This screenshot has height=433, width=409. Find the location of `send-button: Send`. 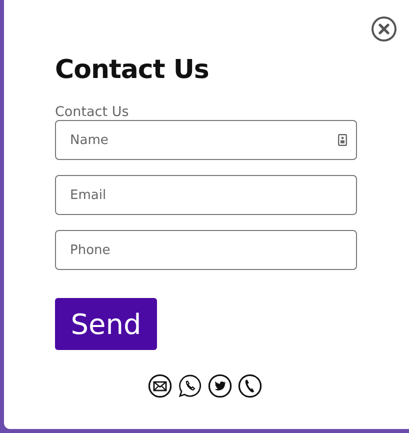

send-button: Send is located at coordinates (106, 324).